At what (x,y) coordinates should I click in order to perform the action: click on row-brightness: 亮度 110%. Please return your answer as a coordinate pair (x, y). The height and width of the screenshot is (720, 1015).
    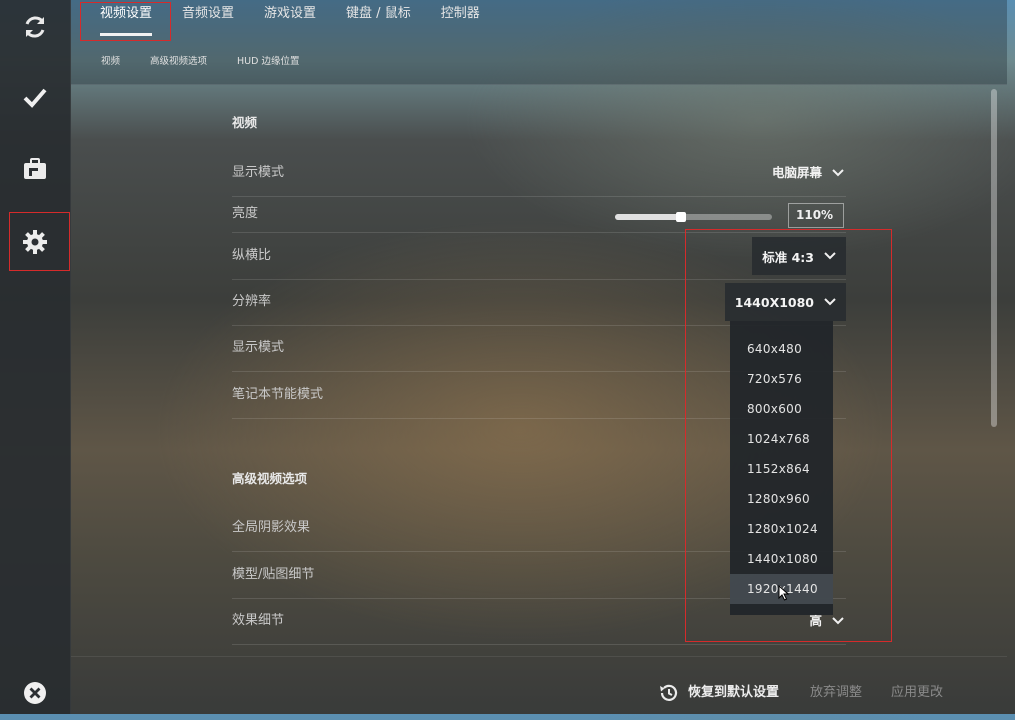
    Looking at the image, I should click on (539, 214).